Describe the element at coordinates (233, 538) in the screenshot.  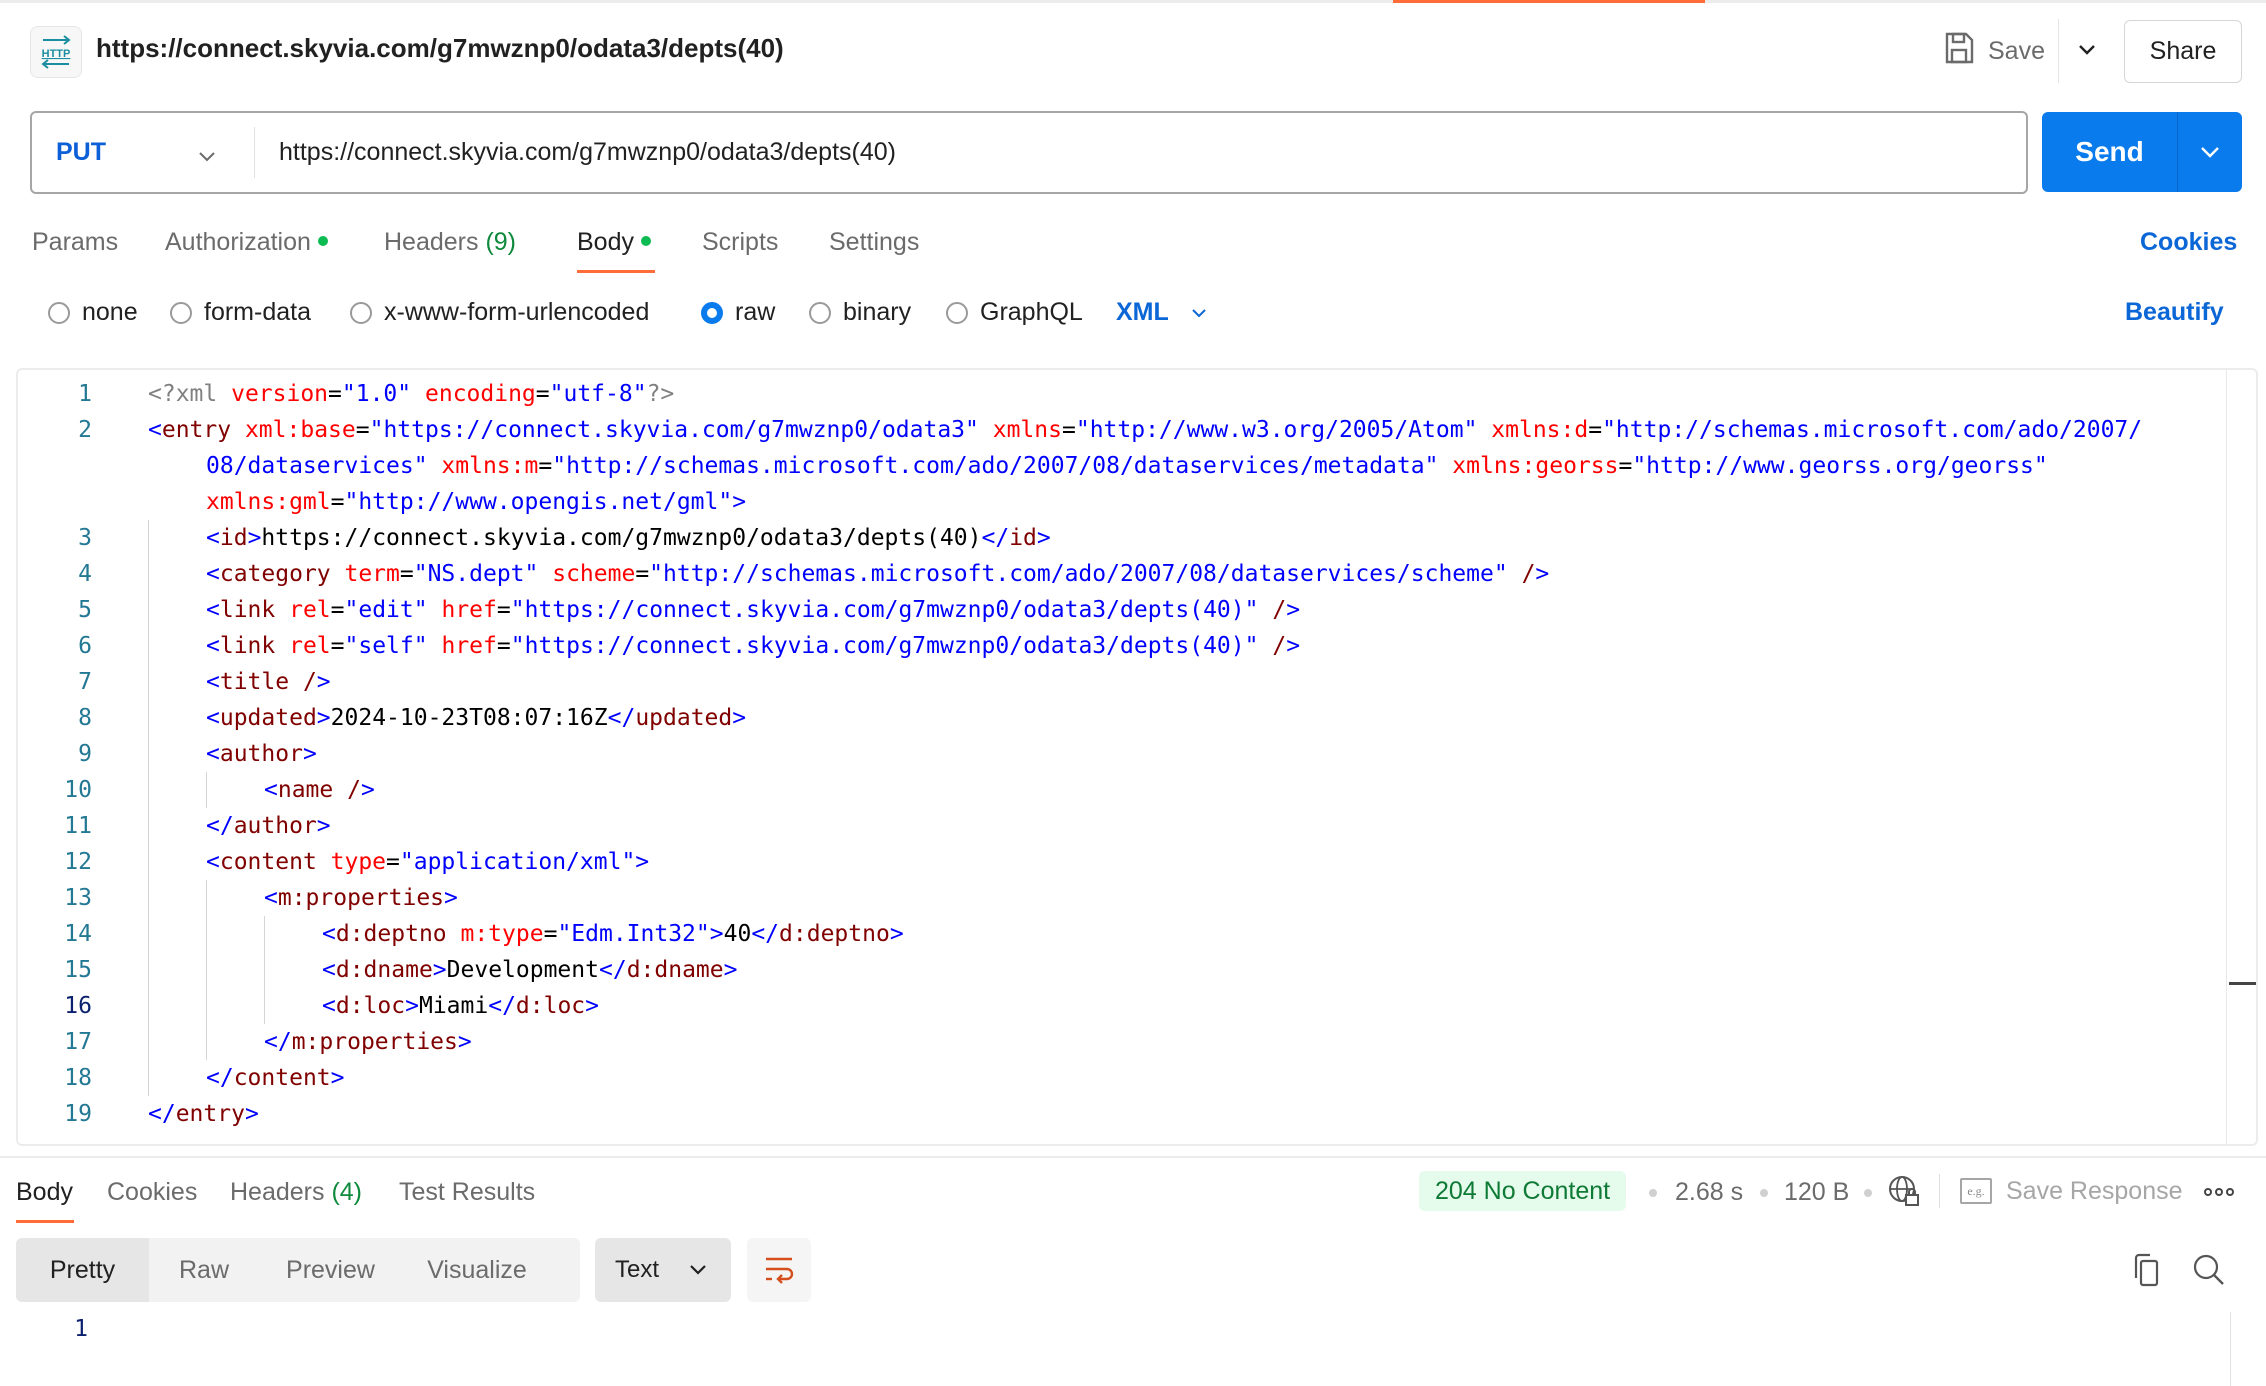
I see `token-tag: id` at that location.